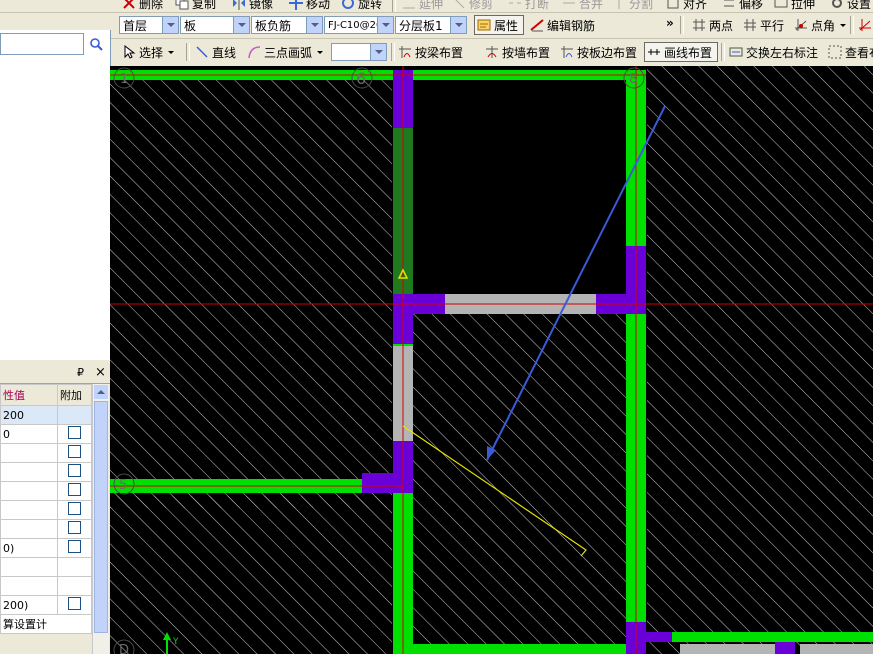 The height and width of the screenshot is (654, 873). What do you see at coordinates (515, 5) in the screenshot?
I see `break-icon` at bounding box center [515, 5].